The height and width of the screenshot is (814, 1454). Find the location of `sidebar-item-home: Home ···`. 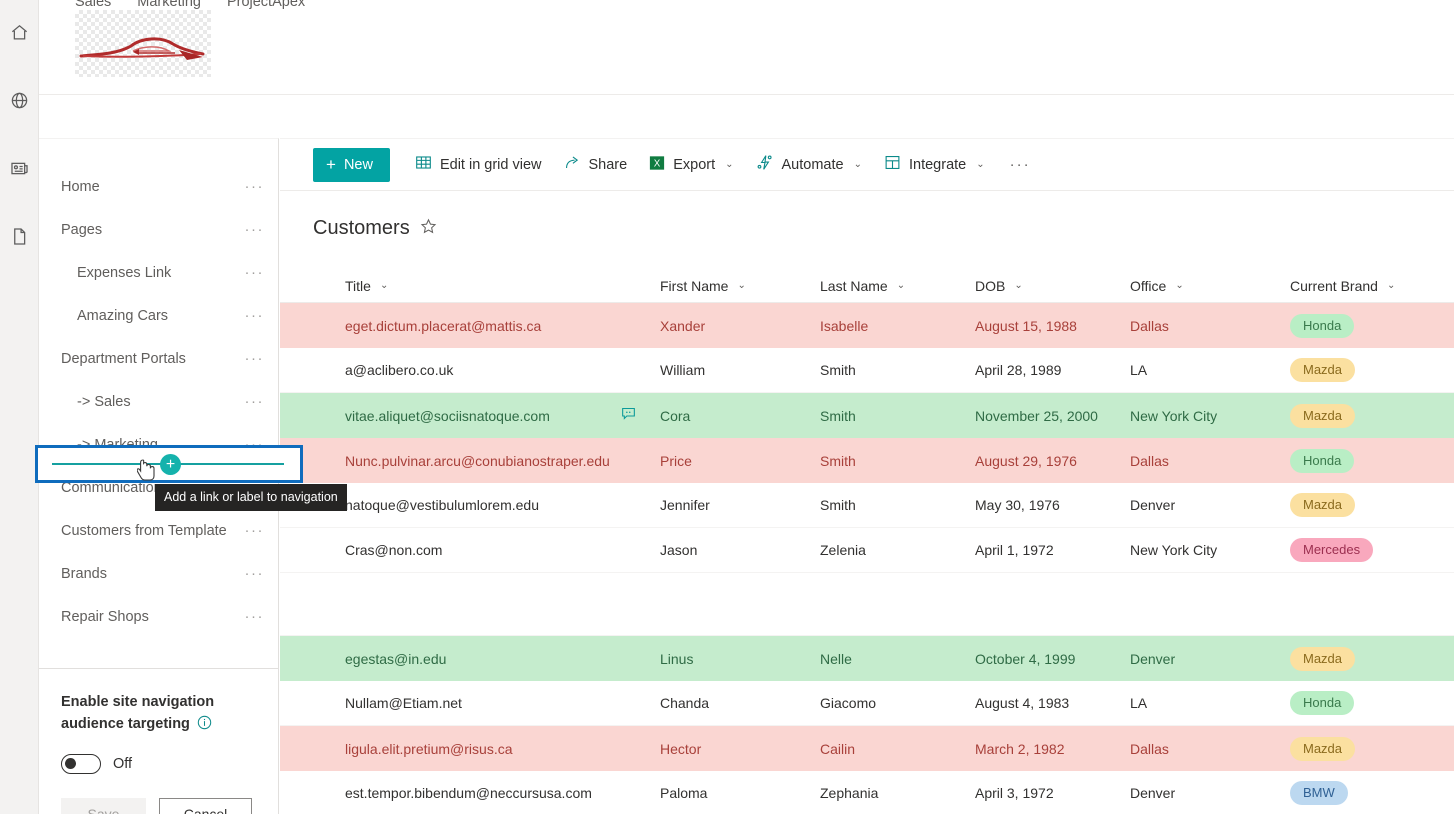

sidebar-item-home: Home ··· is located at coordinates (158, 186).